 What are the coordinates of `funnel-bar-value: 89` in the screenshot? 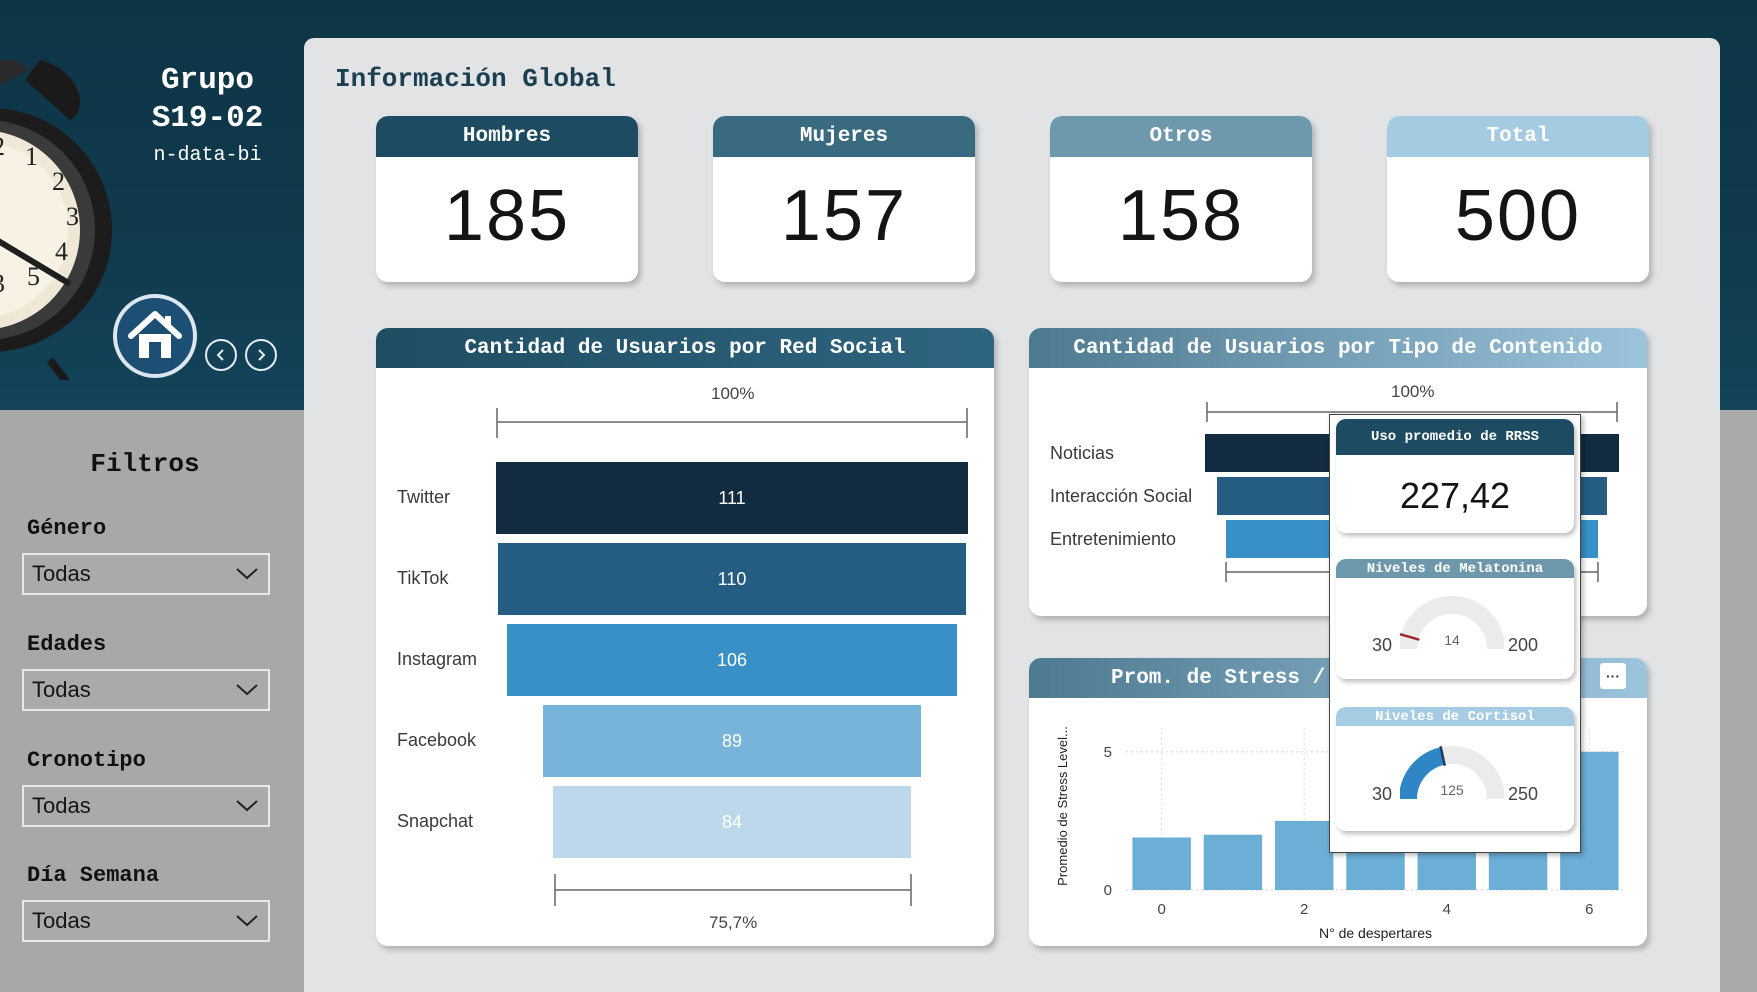 It's located at (731, 740).